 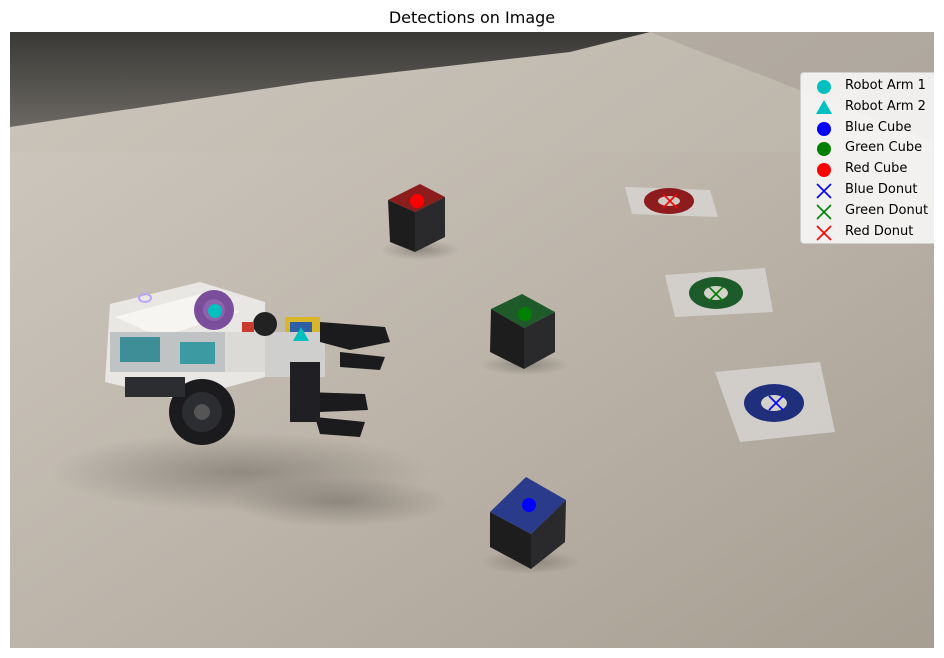 I want to click on legend-item-green-cube: Green Cube, so click(x=867, y=149).